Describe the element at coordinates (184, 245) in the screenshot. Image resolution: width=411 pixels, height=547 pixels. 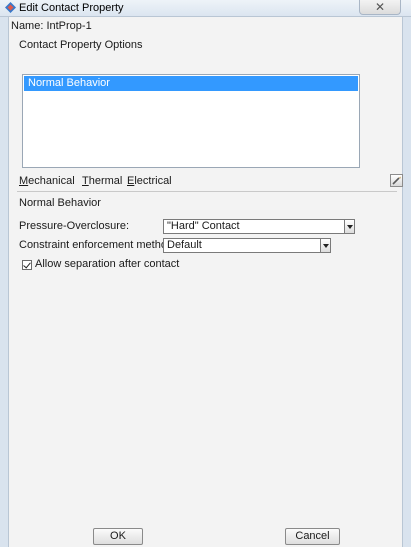
I see `constraint-enforcement-value: Default` at that location.